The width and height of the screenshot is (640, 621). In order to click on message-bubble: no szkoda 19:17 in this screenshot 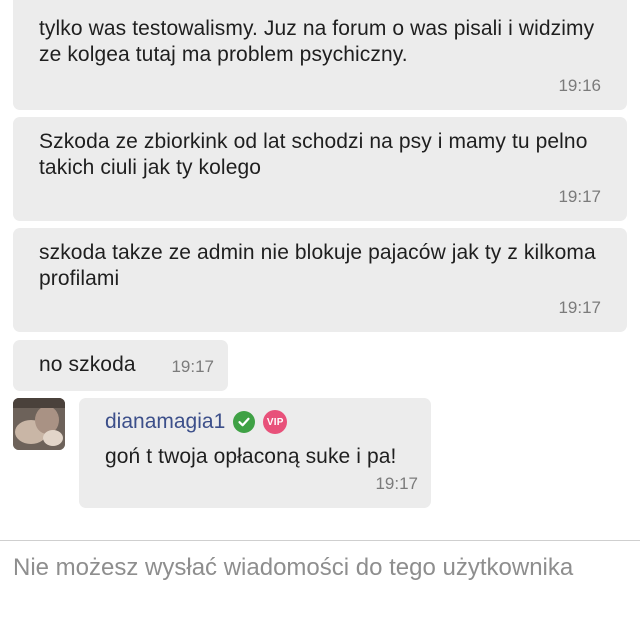, I will do `click(120, 365)`.